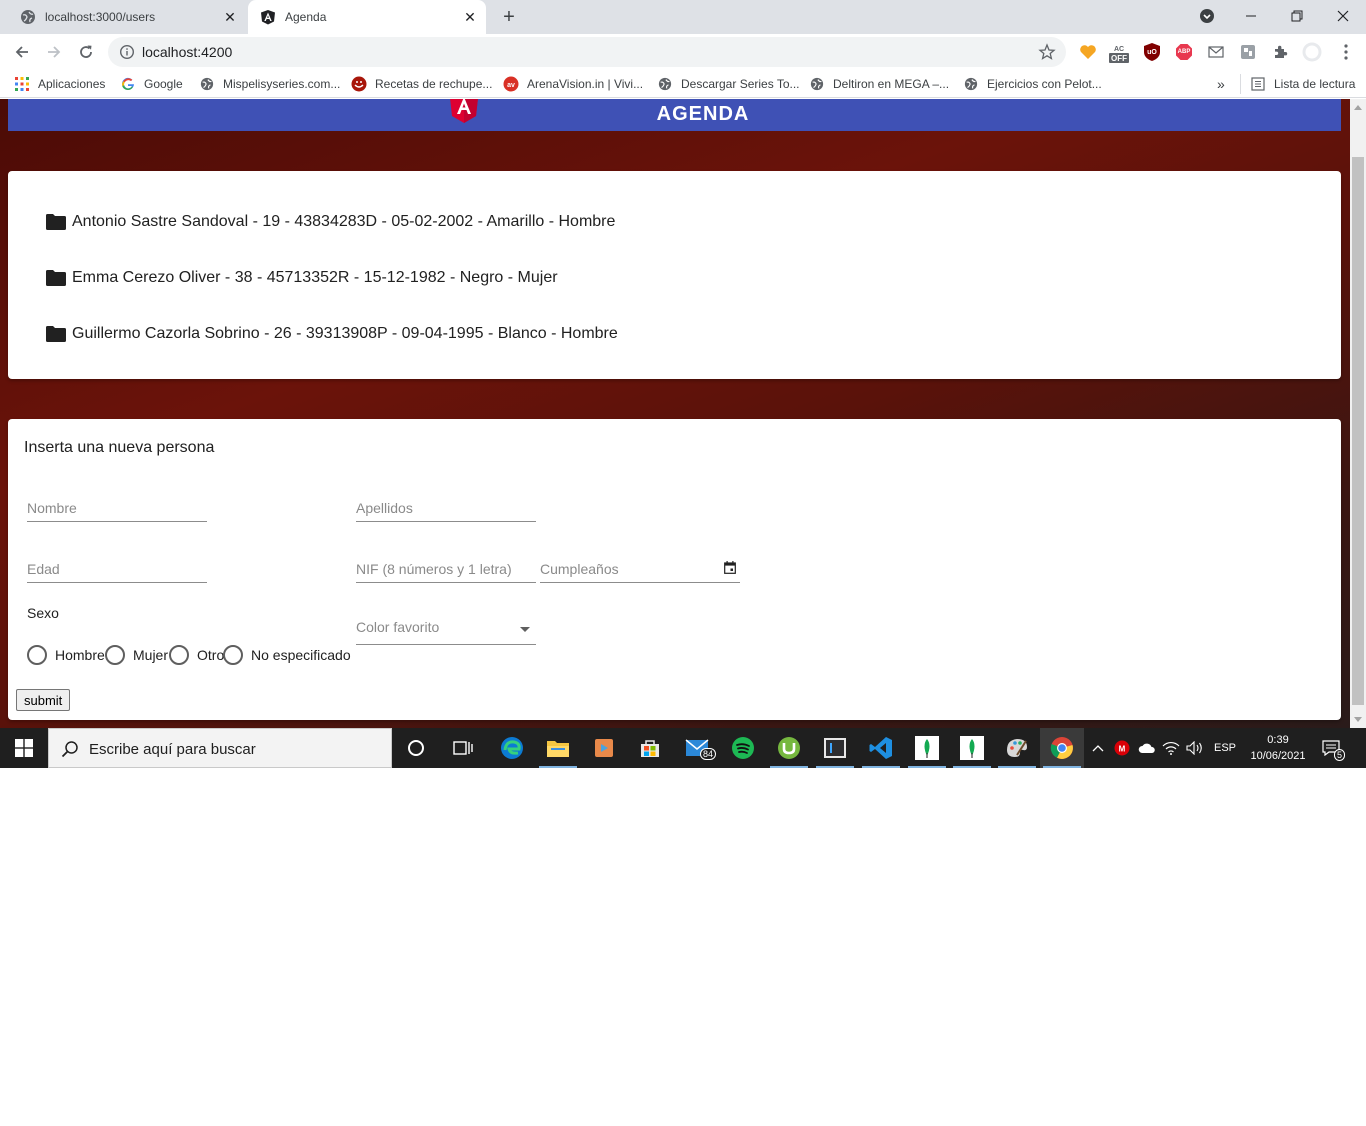 This screenshot has width=1366, height=1126. I want to click on close-window-icon, so click(1343, 16).